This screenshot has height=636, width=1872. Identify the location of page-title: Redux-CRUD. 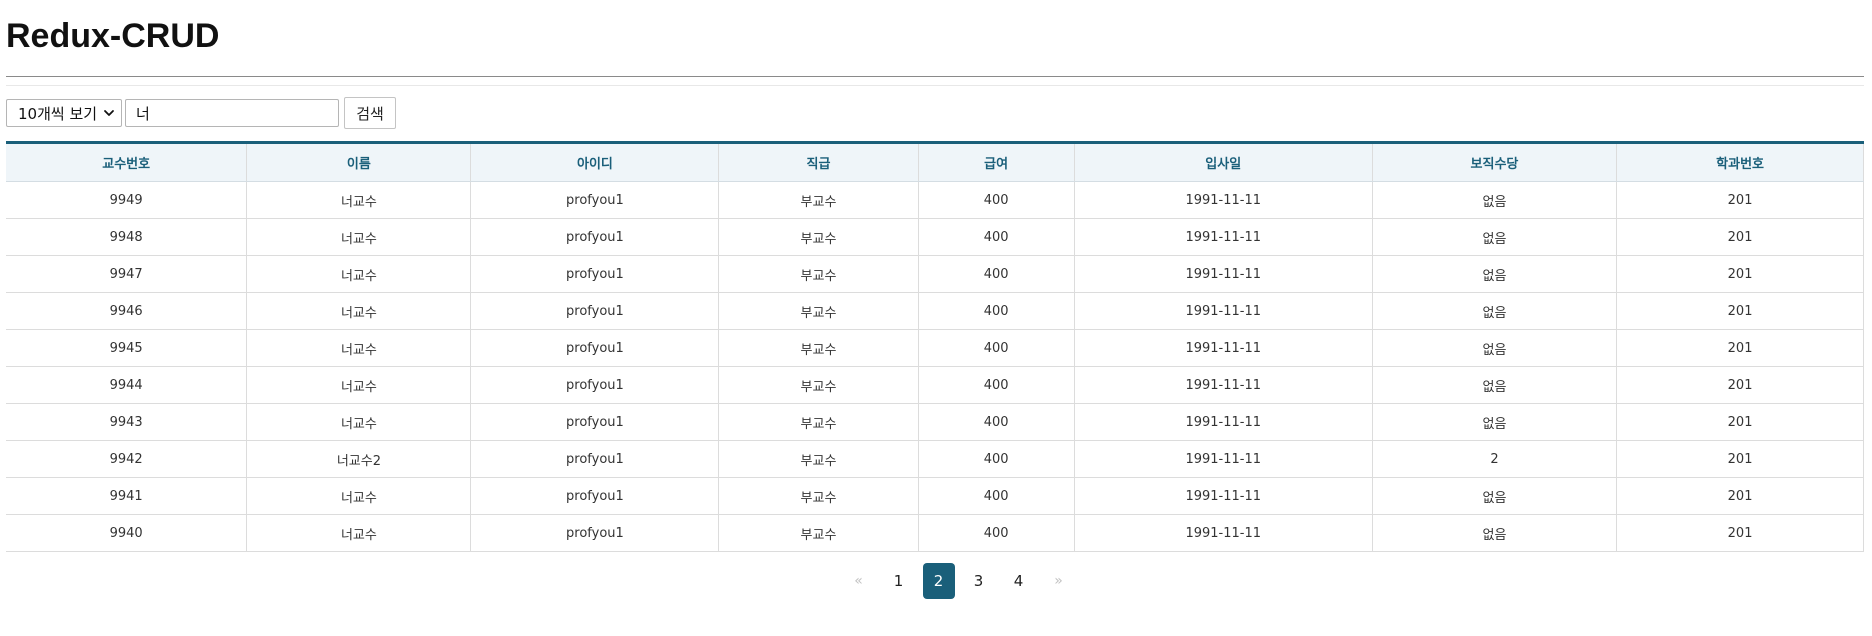
(113, 36).